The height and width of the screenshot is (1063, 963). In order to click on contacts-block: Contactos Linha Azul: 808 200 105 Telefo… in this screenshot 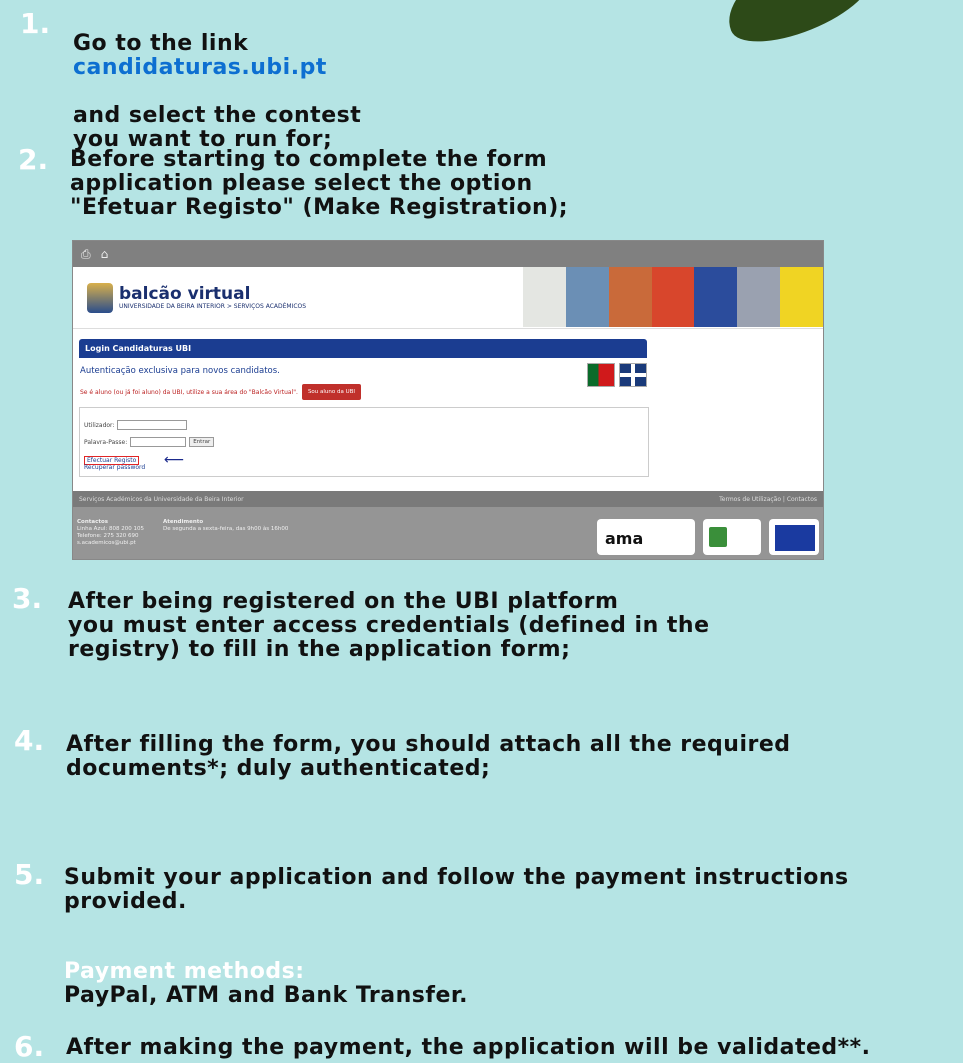, I will do `click(110, 533)`.